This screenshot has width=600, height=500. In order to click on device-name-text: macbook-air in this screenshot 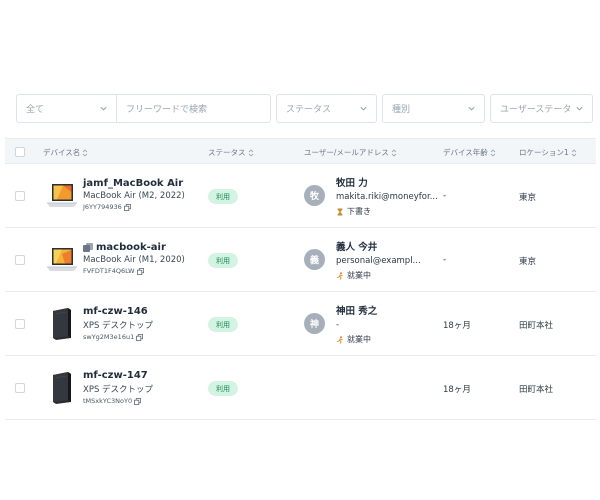, I will do `click(131, 247)`.